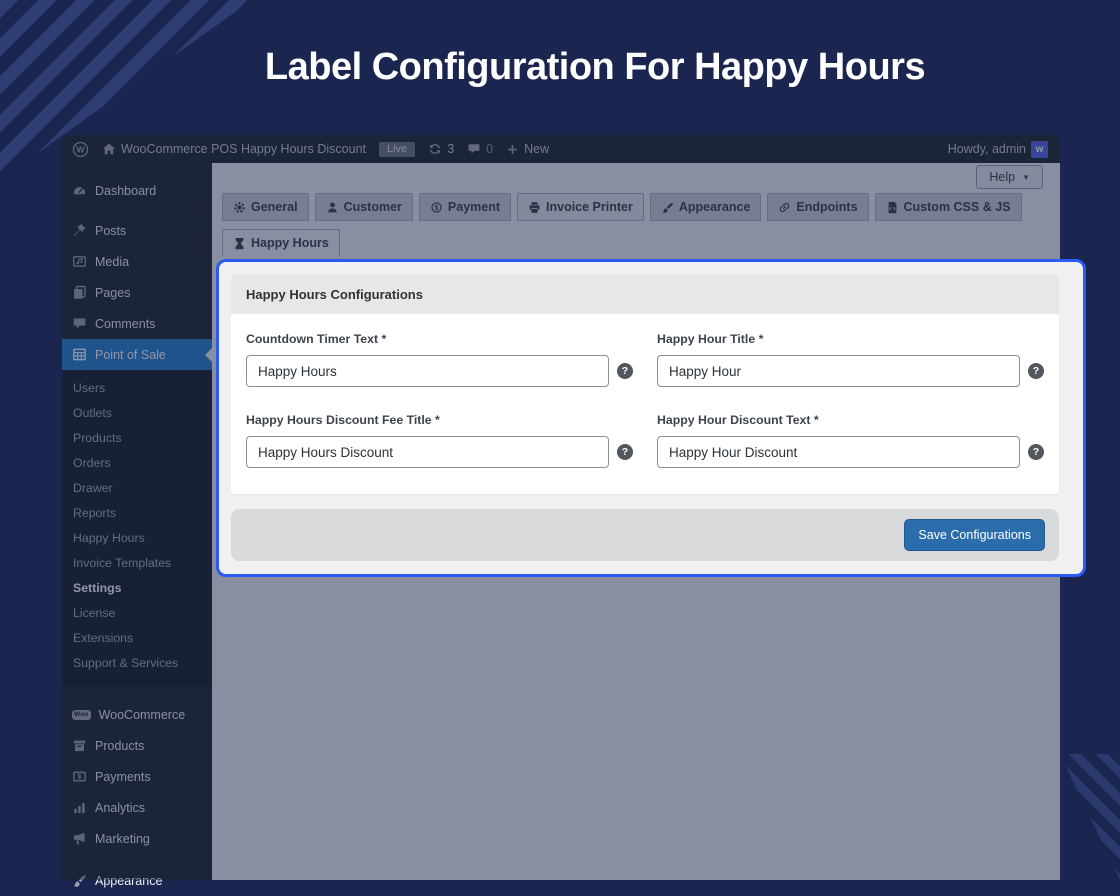  What do you see at coordinates (137, 487) in the screenshot?
I see `submenu-item-drawer: Drawer` at bounding box center [137, 487].